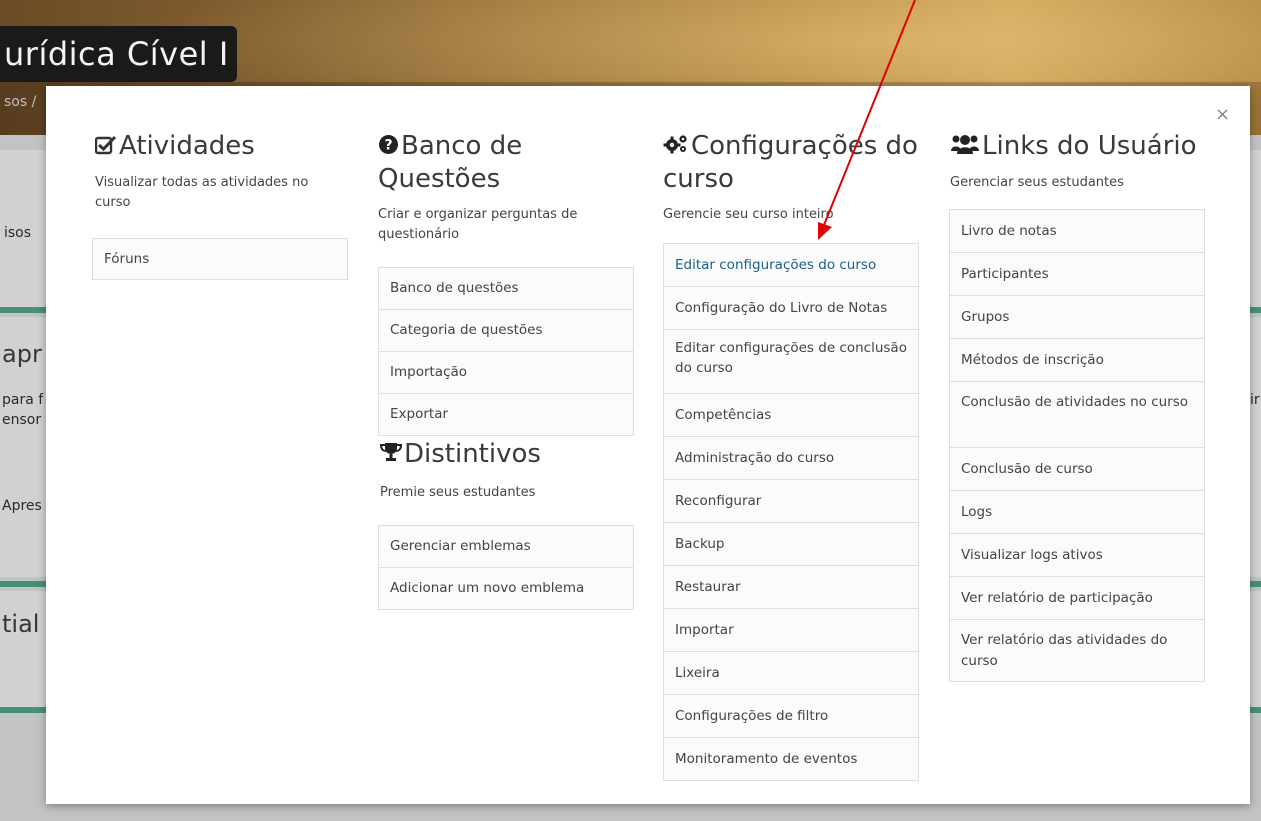 Image resolution: width=1261 pixels, height=821 pixels. What do you see at coordinates (791, 414) in the screenshot?
I see `competencies-item: Competências` at bounding box center [791, 414].